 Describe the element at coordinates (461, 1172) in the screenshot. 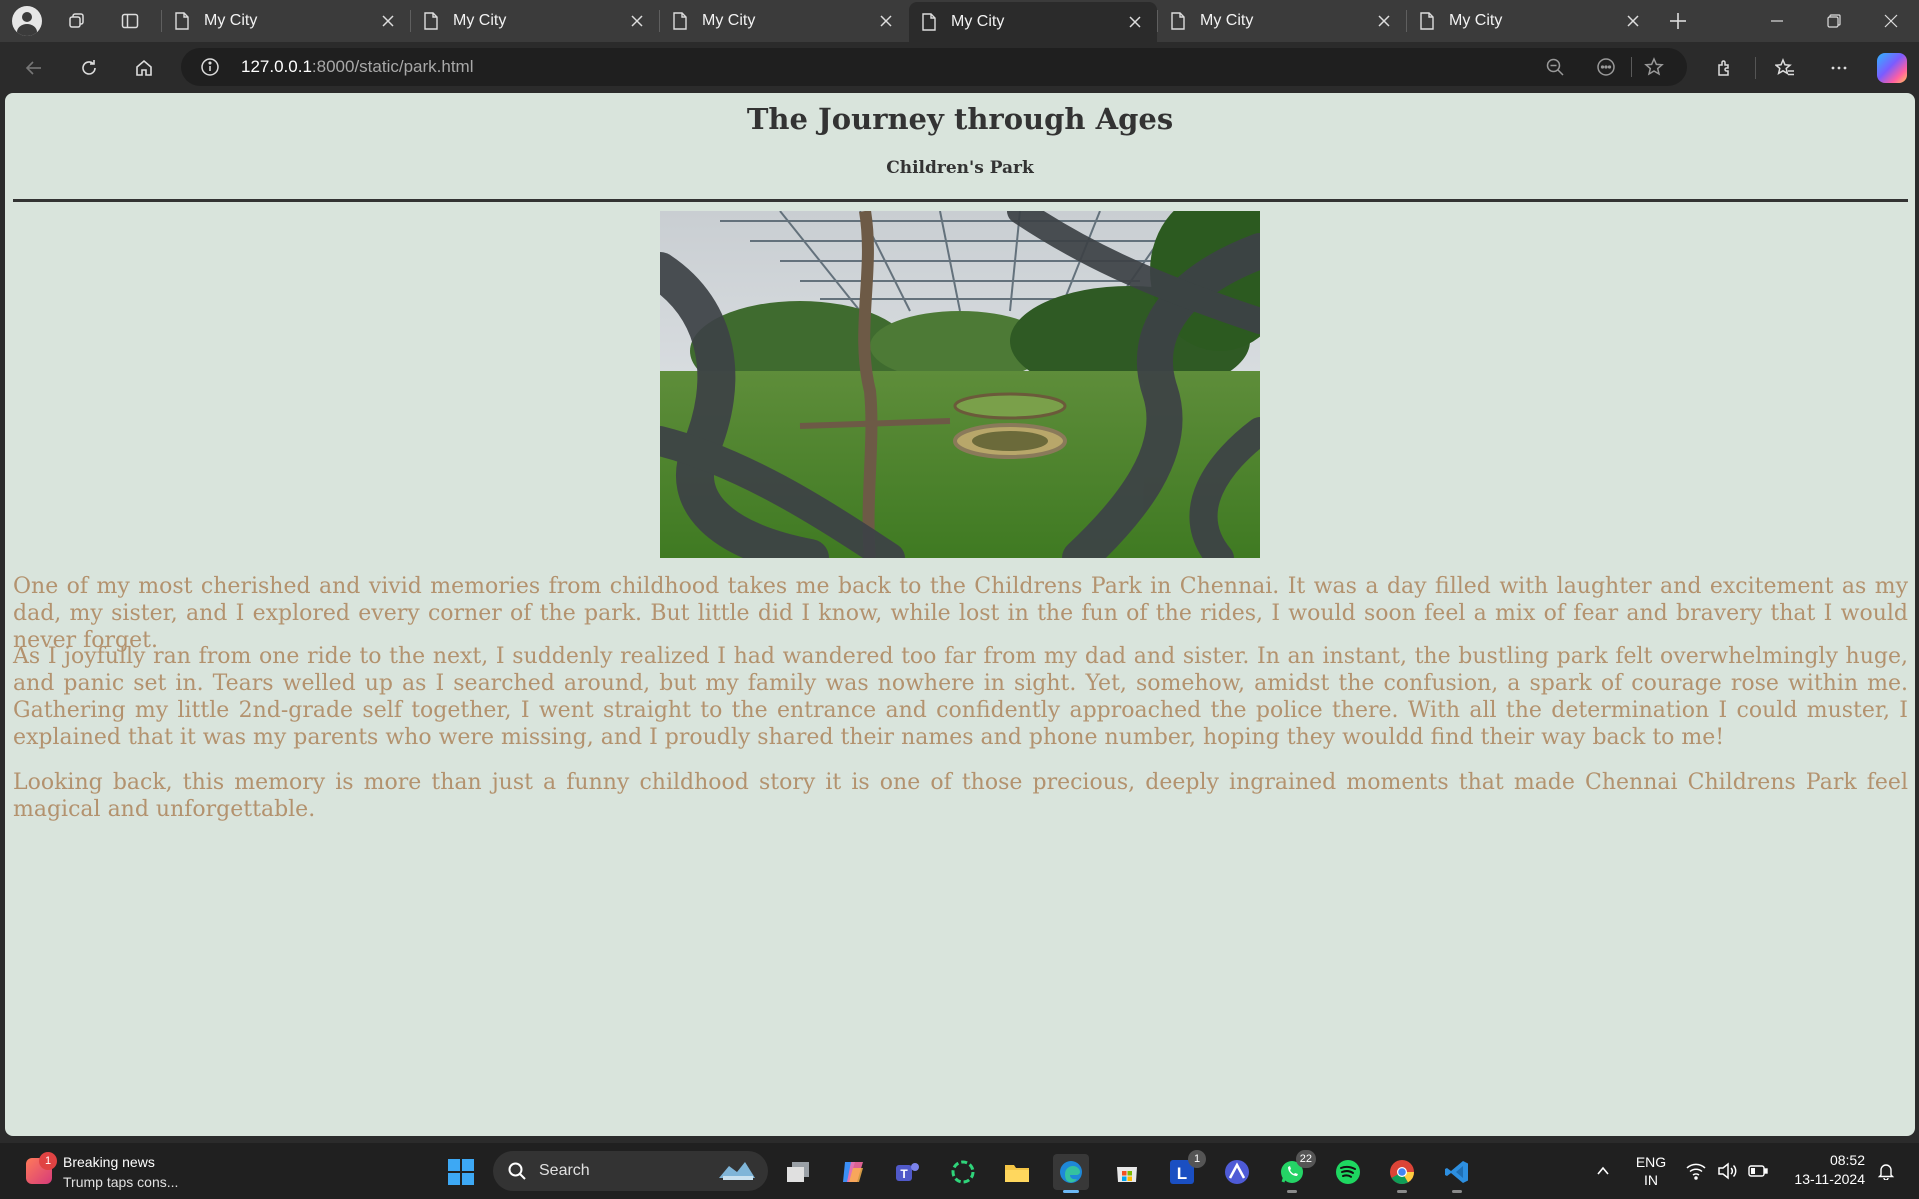

I see `start-icon` at that location.